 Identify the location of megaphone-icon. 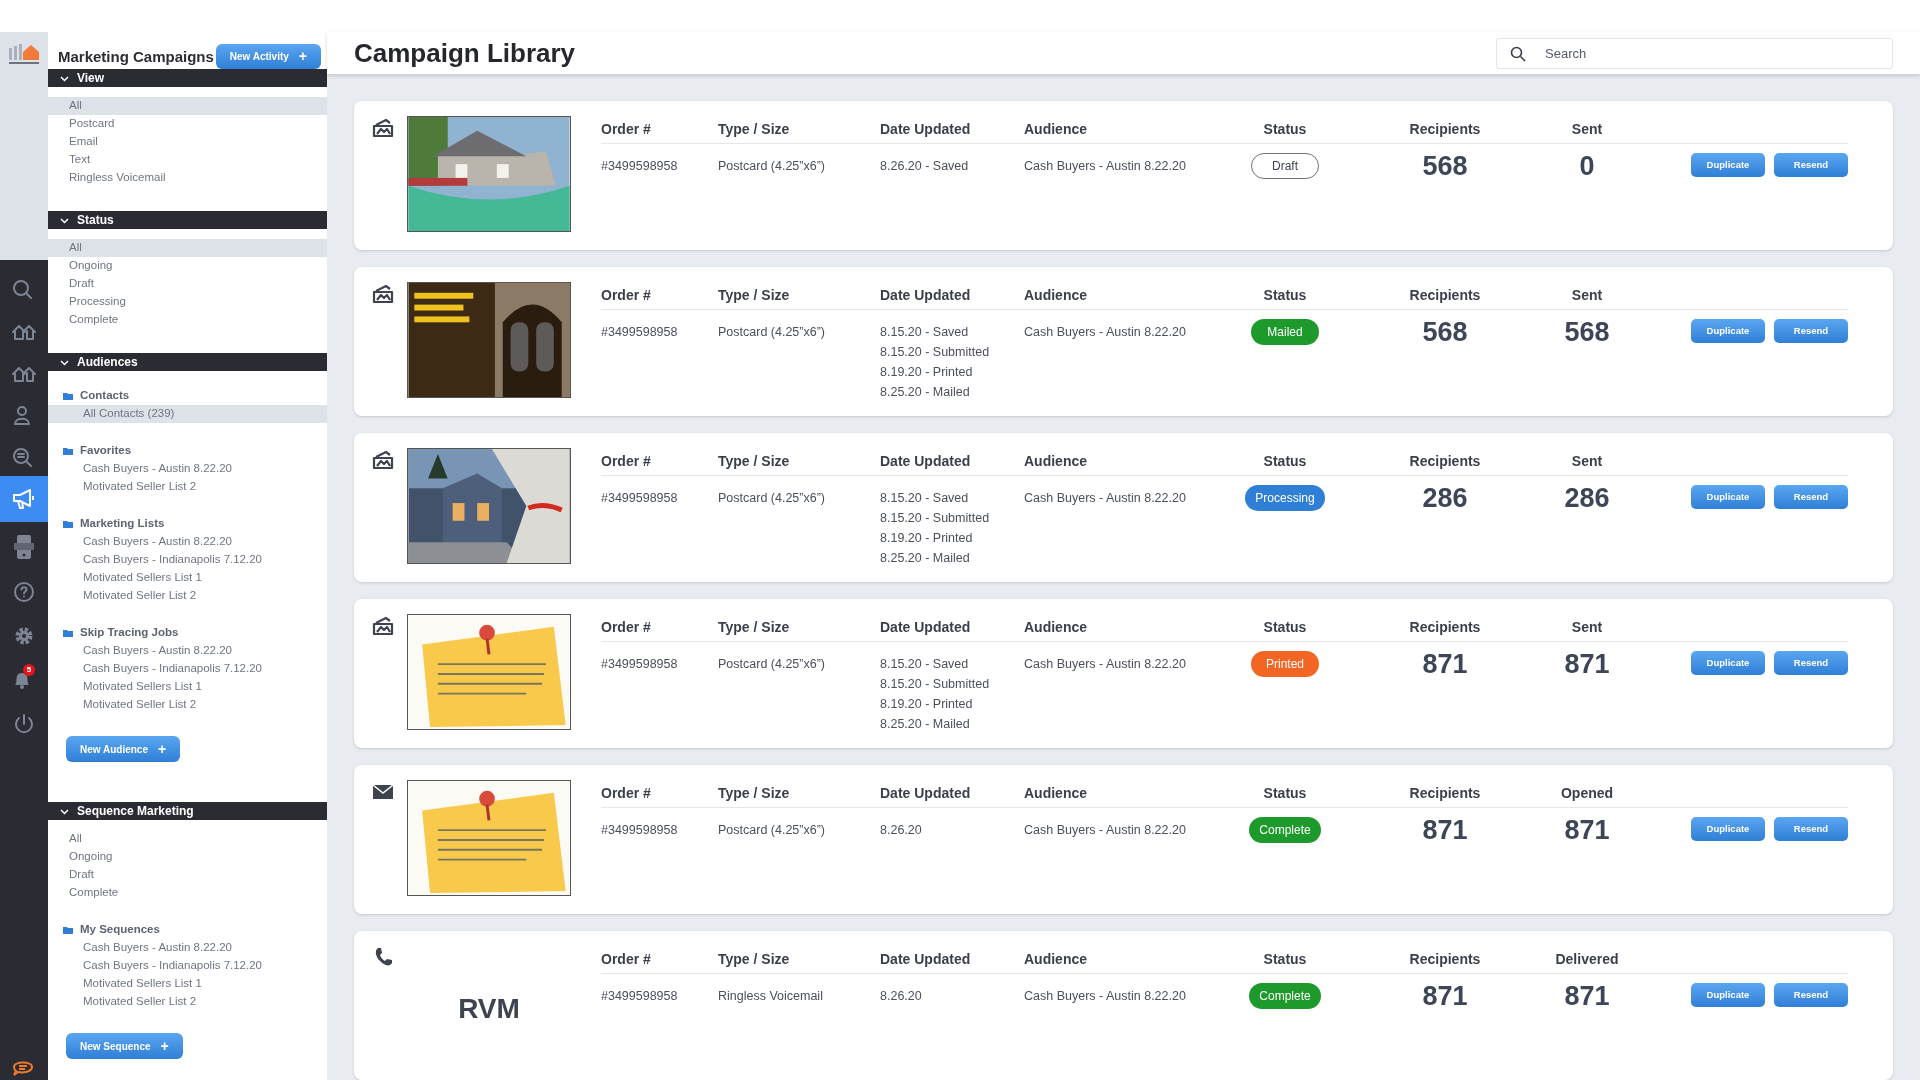
(24, 499).